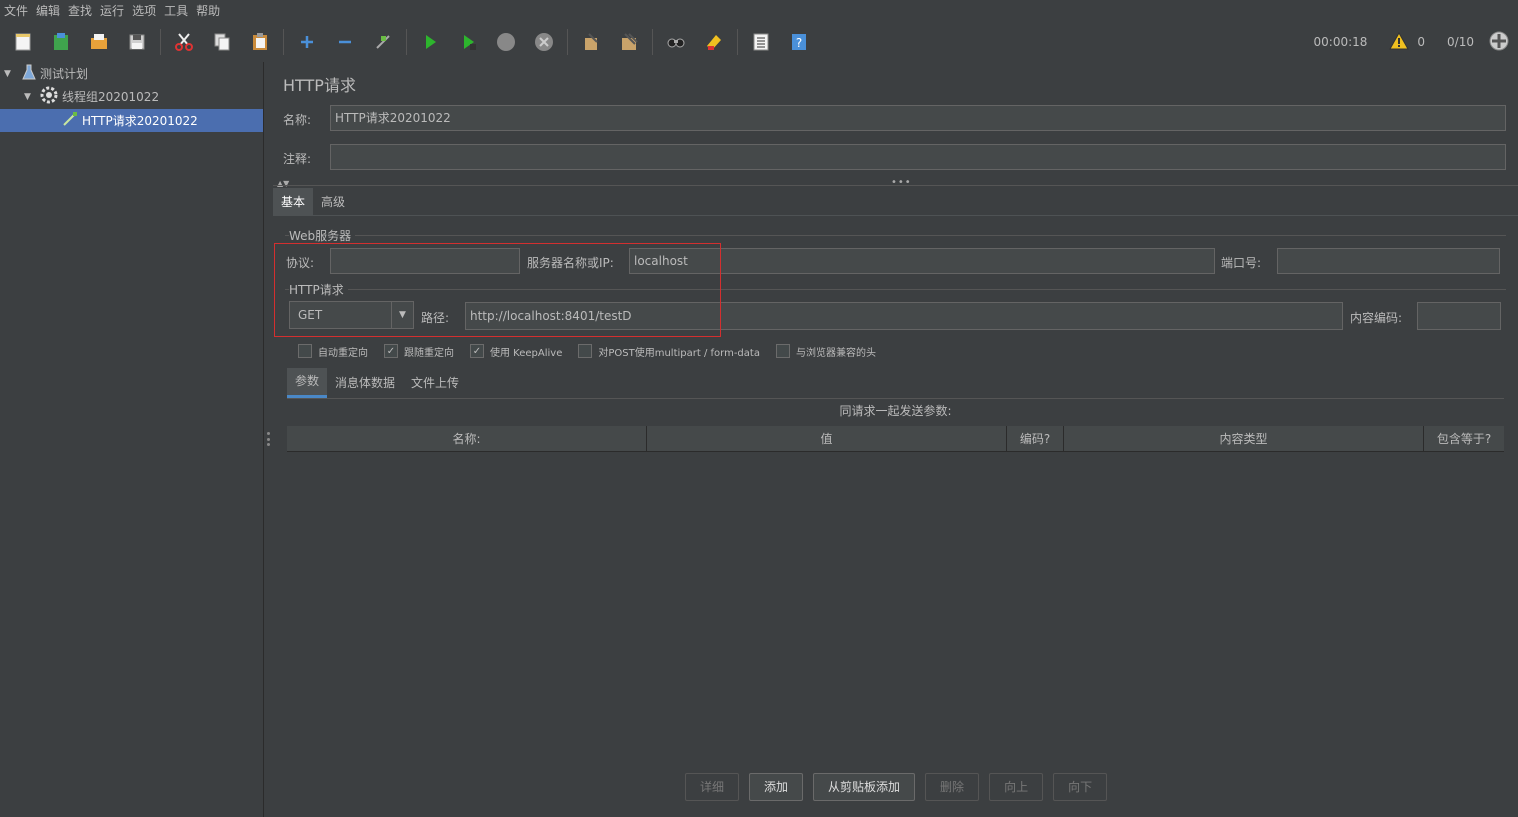  What do you see at coordinates (176, 11) in the screenshot?
I see `menu-tools: 工具` at bounding box center [176, 11].